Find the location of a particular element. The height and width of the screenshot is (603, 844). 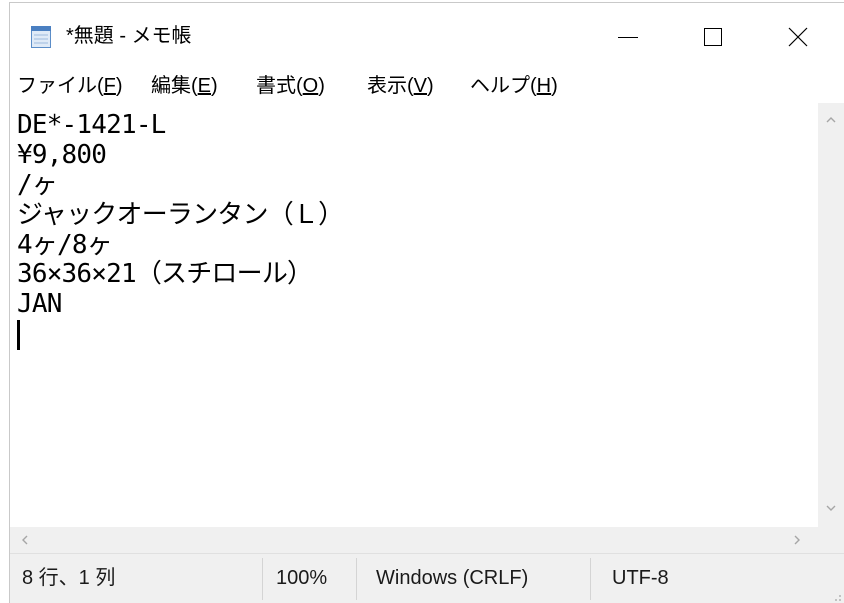

chevron-right-icon is located at coordinates (797, 540).